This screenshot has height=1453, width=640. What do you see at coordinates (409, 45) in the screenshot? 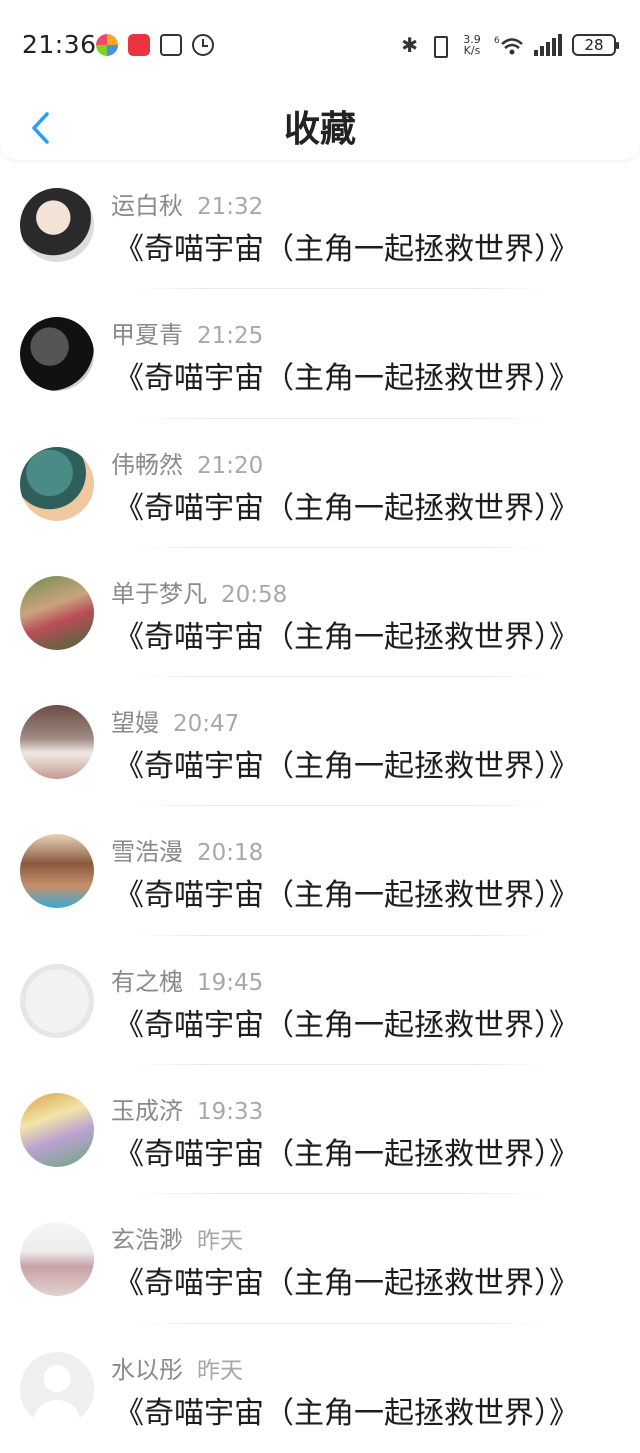
I see `bluetooth-icon: ✱` at bounding box center [409, 45].